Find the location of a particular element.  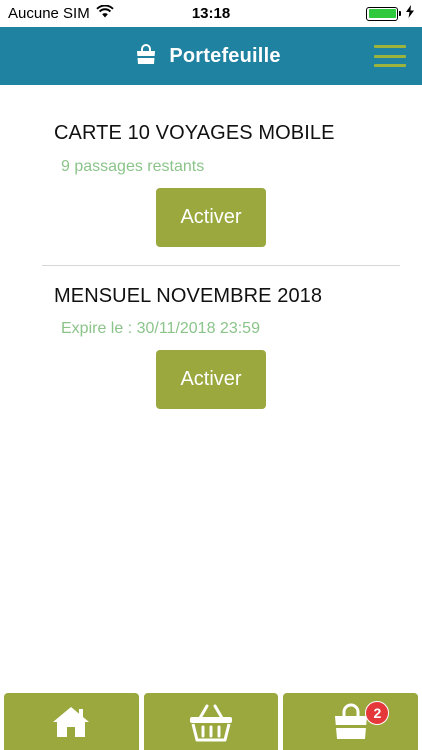

wifi-icon is located at coordinates (105, 13).